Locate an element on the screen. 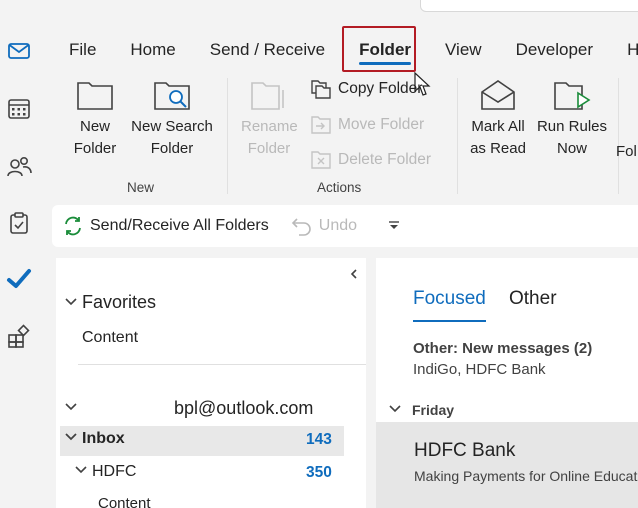  move-folder-button: Move Folder is located at coordinates (367, 125).